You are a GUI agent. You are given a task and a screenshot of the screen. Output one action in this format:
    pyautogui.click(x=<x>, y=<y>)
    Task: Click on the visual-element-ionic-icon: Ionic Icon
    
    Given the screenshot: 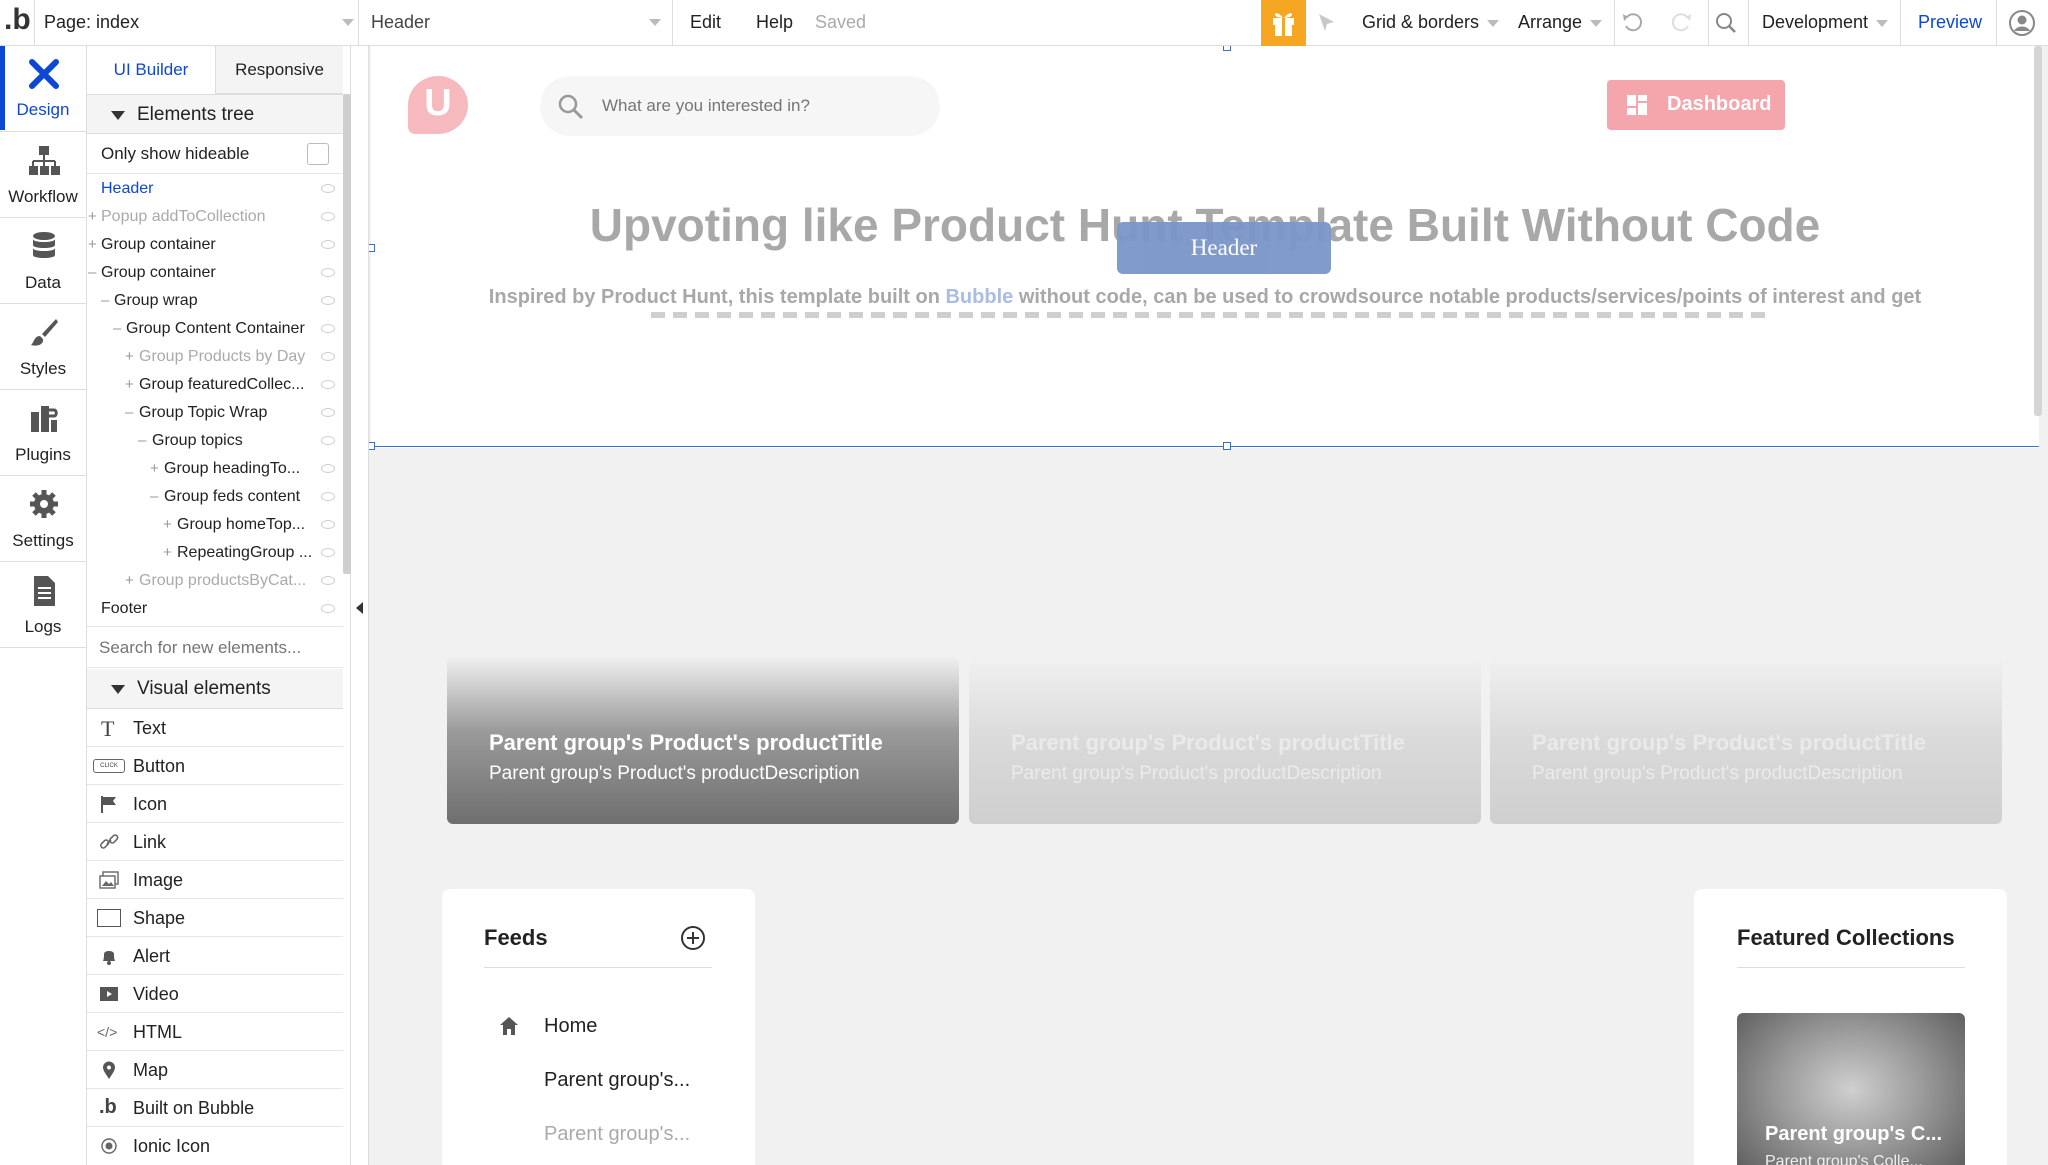 What is the action you would take?
    pyautogui.click(x=215, y=1146)
    